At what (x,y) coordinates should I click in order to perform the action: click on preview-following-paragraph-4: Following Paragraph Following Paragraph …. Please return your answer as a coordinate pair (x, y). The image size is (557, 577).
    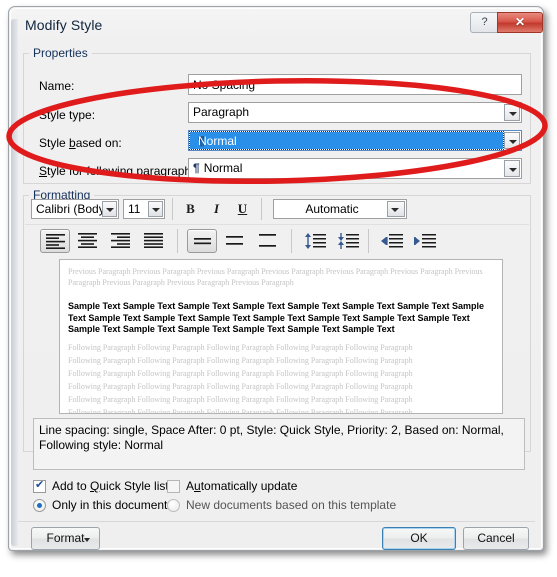
    Looking at the image, I should click on (240, 386).